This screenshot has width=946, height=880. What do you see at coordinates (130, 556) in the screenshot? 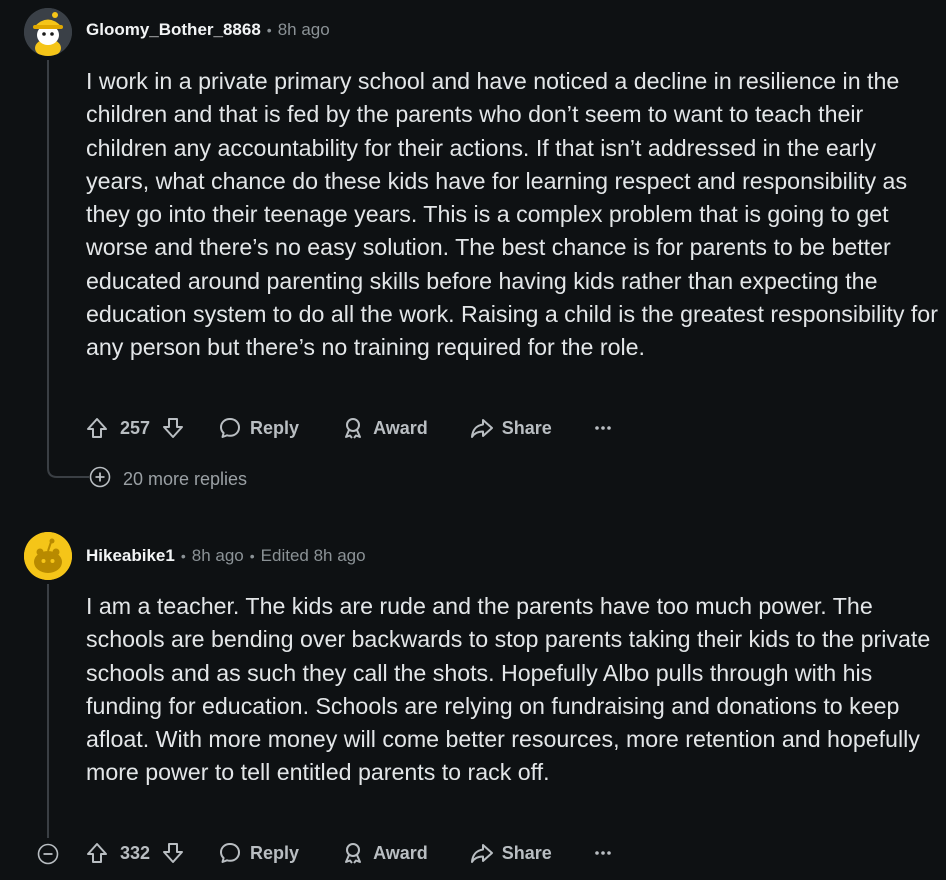
I see `username: Hikeabike1` at bounding box center [130, 556].